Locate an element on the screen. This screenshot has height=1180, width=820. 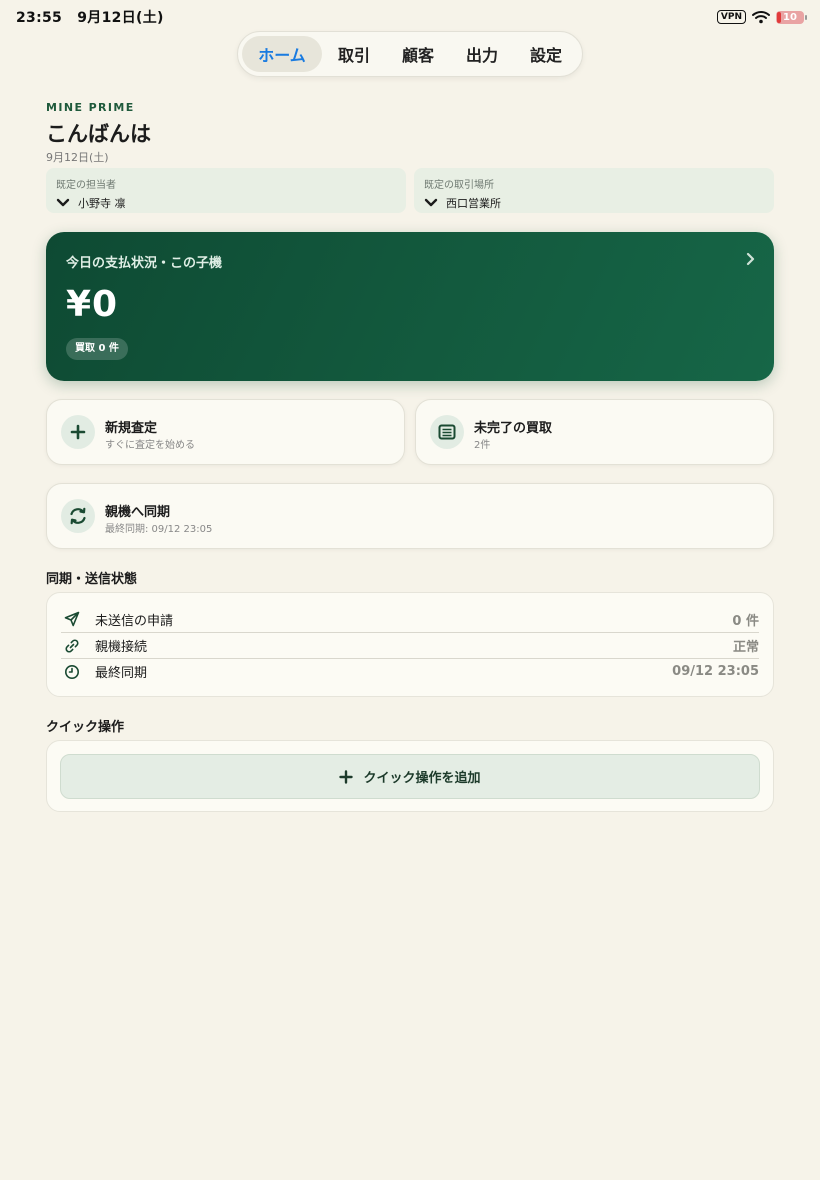
new-appraisal-button: 新規査定 すぐに査定を始める is located at coordinates (225, 432).